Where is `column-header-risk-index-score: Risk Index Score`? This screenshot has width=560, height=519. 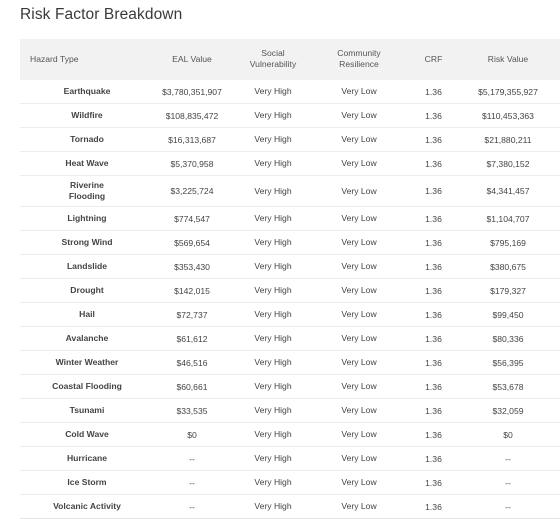 column-header-risk-index-score: Risk Index Score is located at coordinates (555, 59).